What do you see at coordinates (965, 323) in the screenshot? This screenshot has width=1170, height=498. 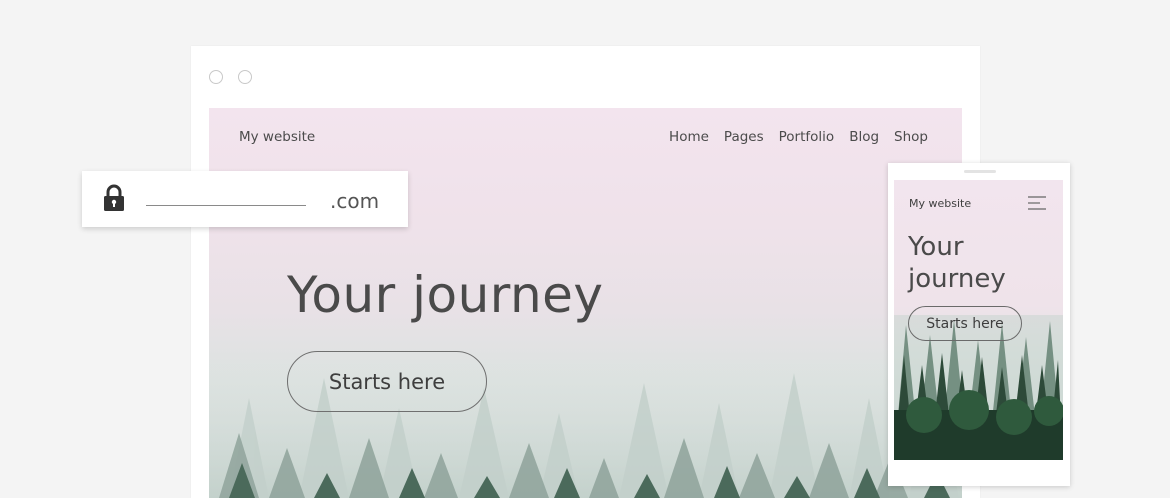 I see `mobile-starts-here-button: Starts here` at bounding box center [965, 323].